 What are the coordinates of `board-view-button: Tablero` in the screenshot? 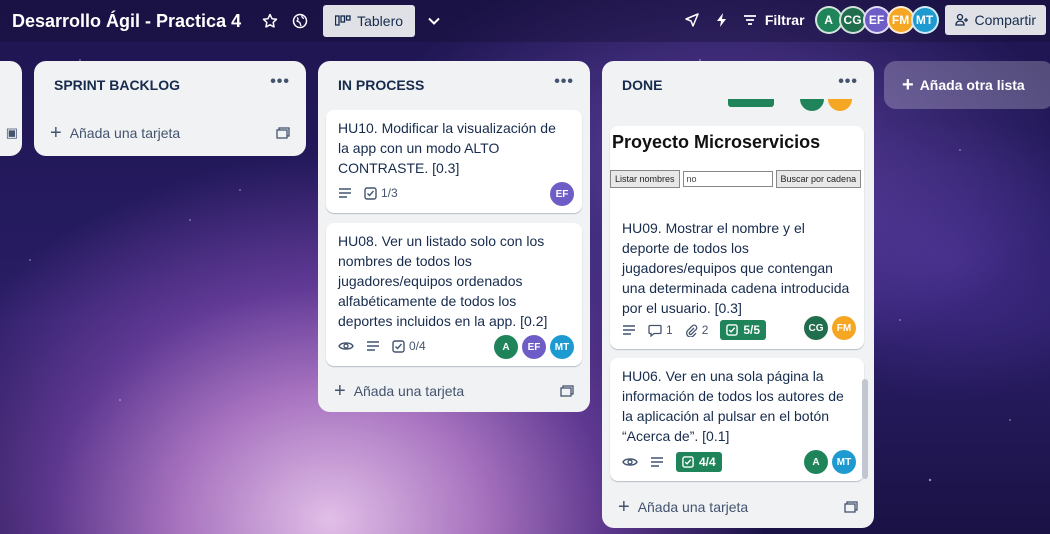 It's located at (369, 21).